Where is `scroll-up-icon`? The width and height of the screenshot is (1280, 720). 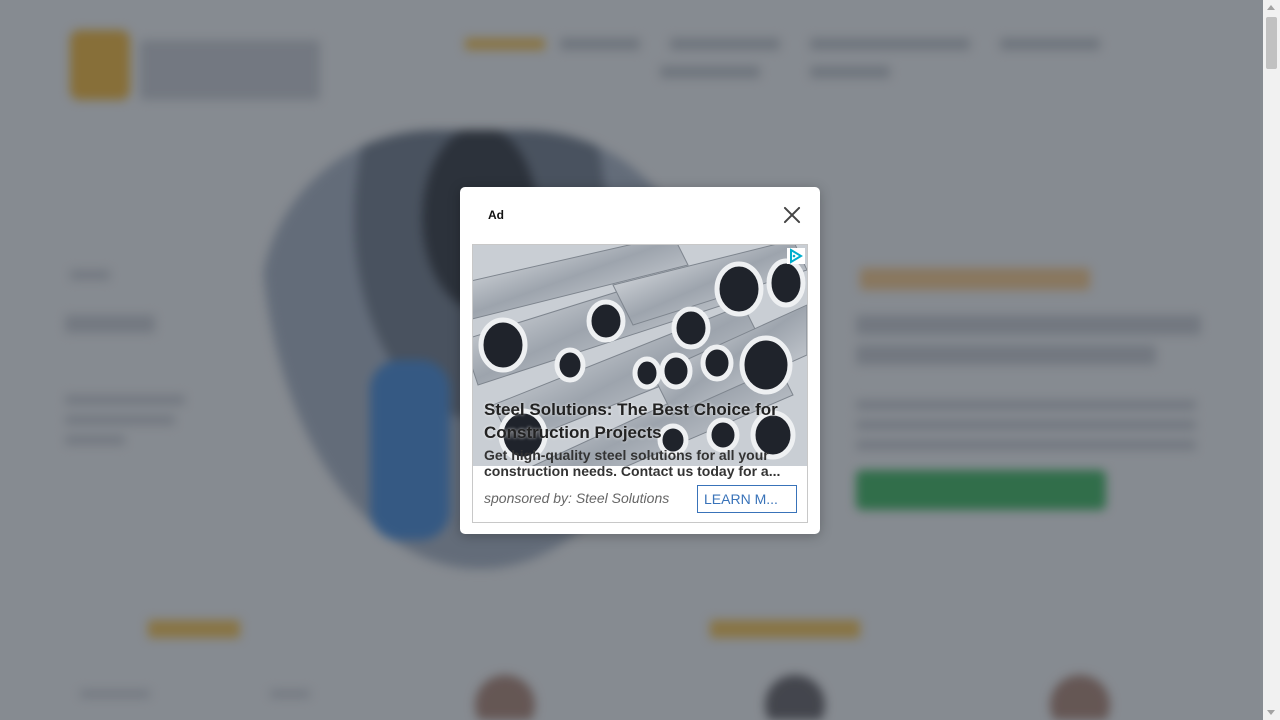
scroll-up-icon is located at coordinates (1271, 7).